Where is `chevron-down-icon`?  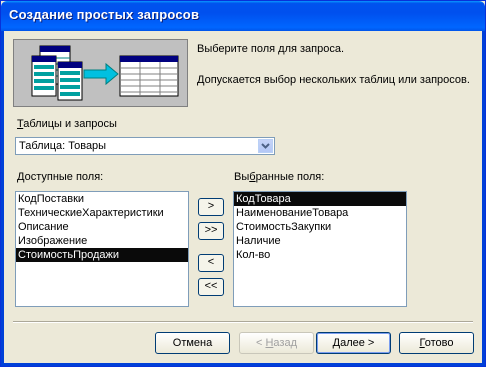 chevron-down-icon is located at coordinates (265, 146).